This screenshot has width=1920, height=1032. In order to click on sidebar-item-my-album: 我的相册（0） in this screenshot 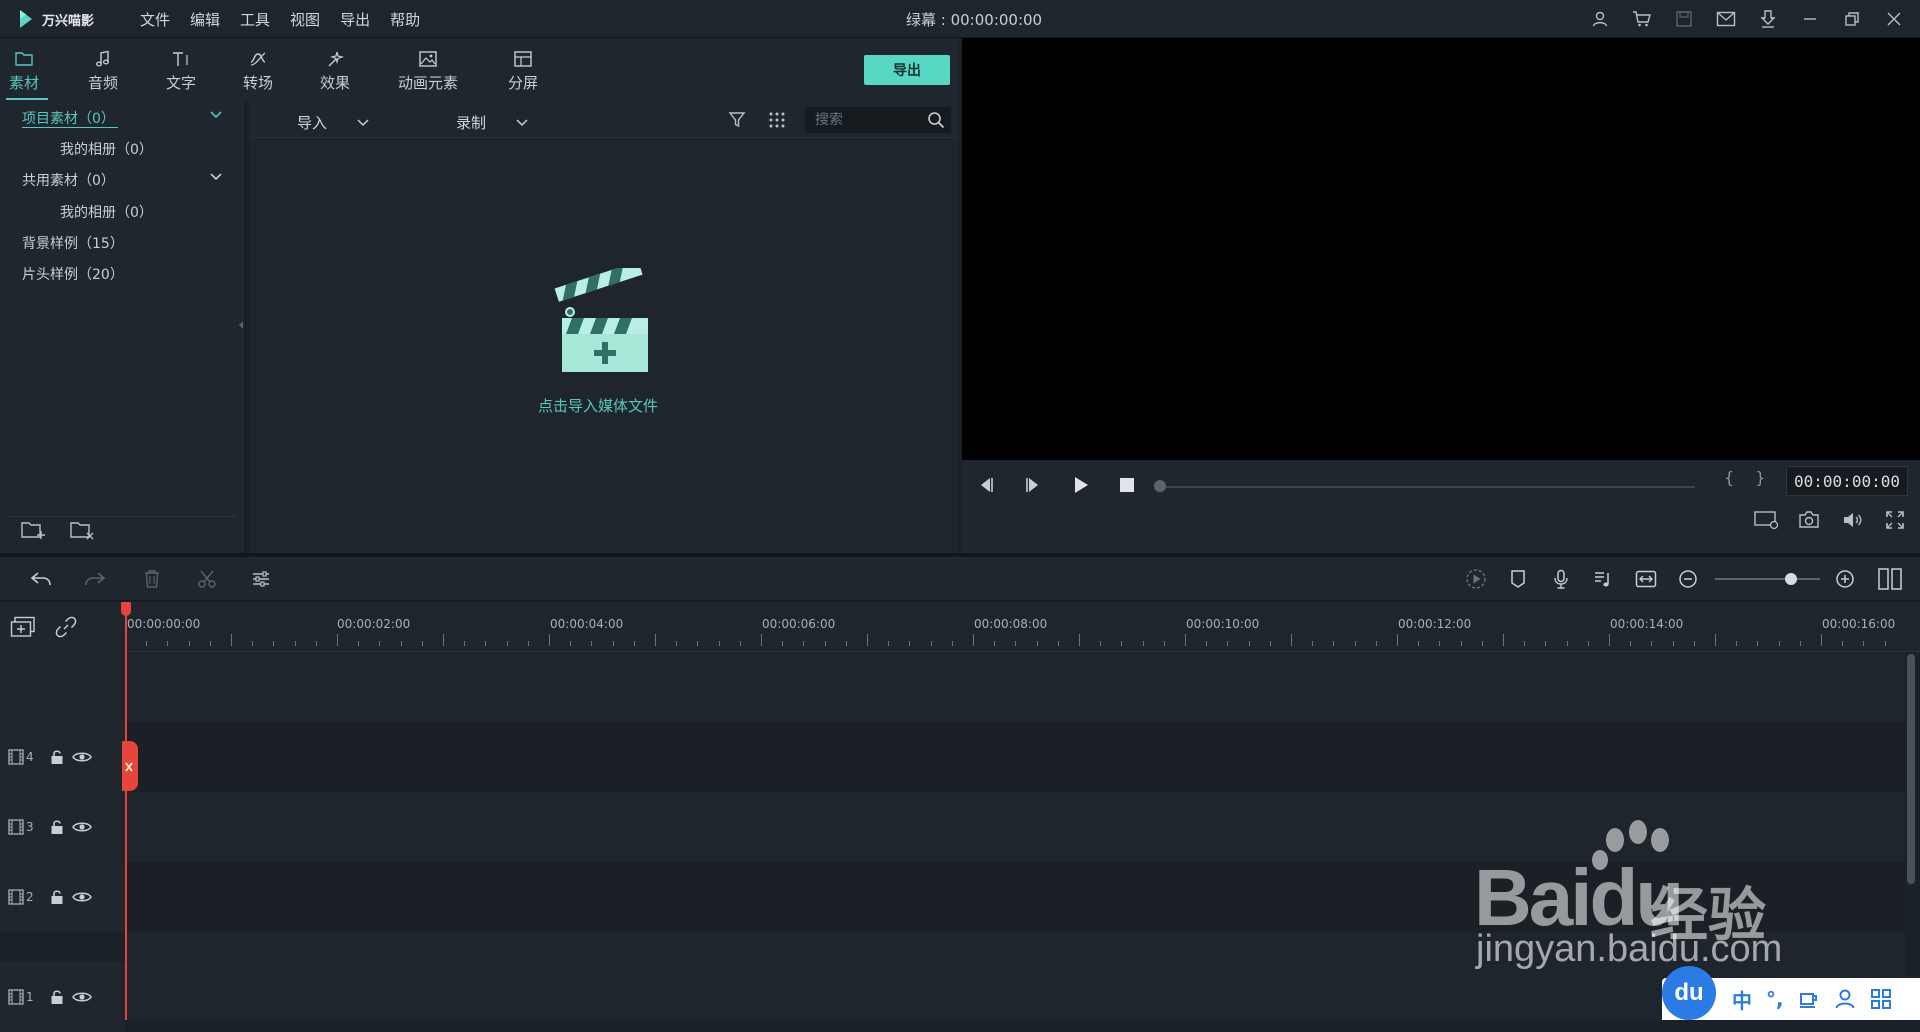, I will do `click(106, 149)`.